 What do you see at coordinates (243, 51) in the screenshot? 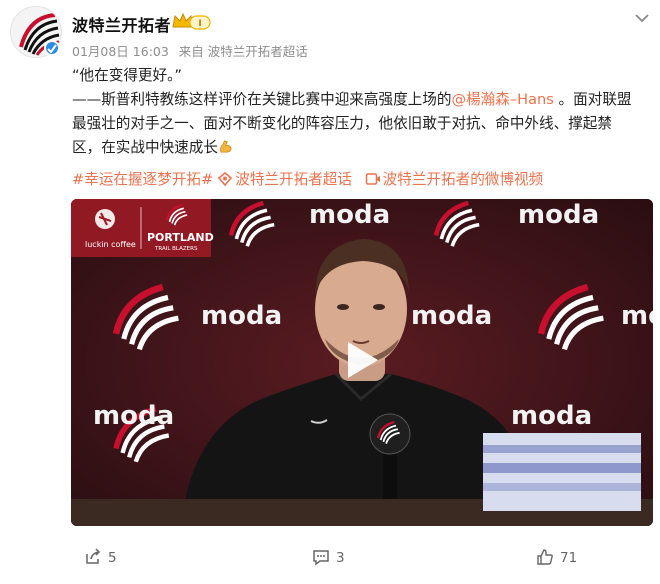
I see `post-source: 来自 波特兰开拓者超话` at bounding box center [243, 51].